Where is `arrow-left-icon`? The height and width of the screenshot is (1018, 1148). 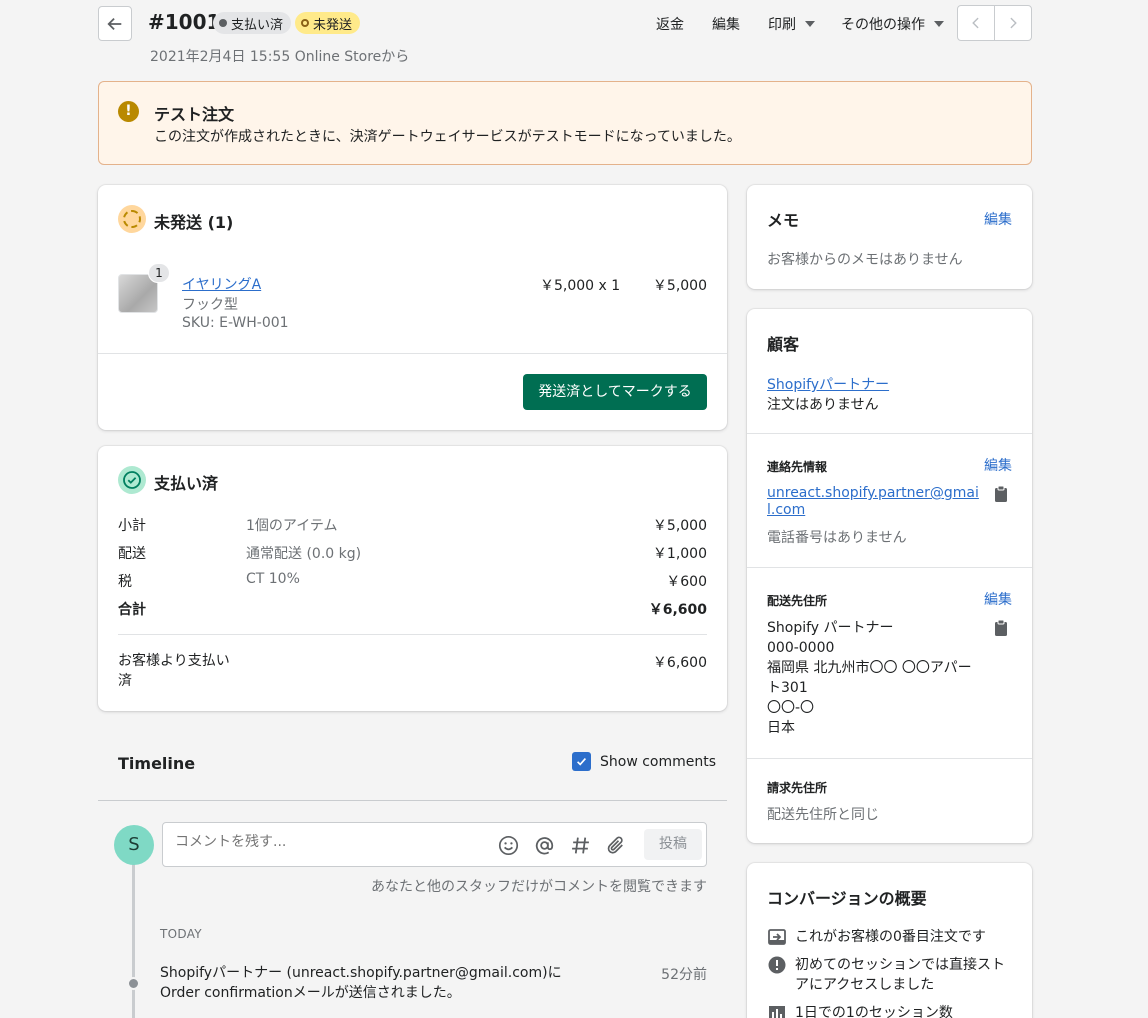
arrow-left-icon is located at coordinates (114, 23).